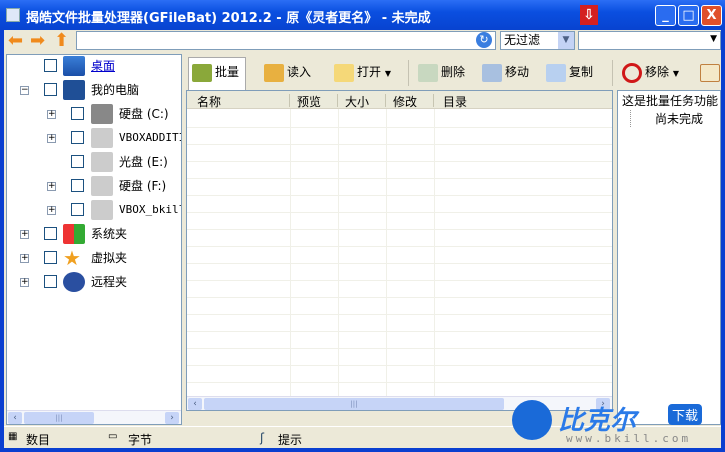 This screenshot has height=452, width=725. I want to click on address-input, so click(286, 40).